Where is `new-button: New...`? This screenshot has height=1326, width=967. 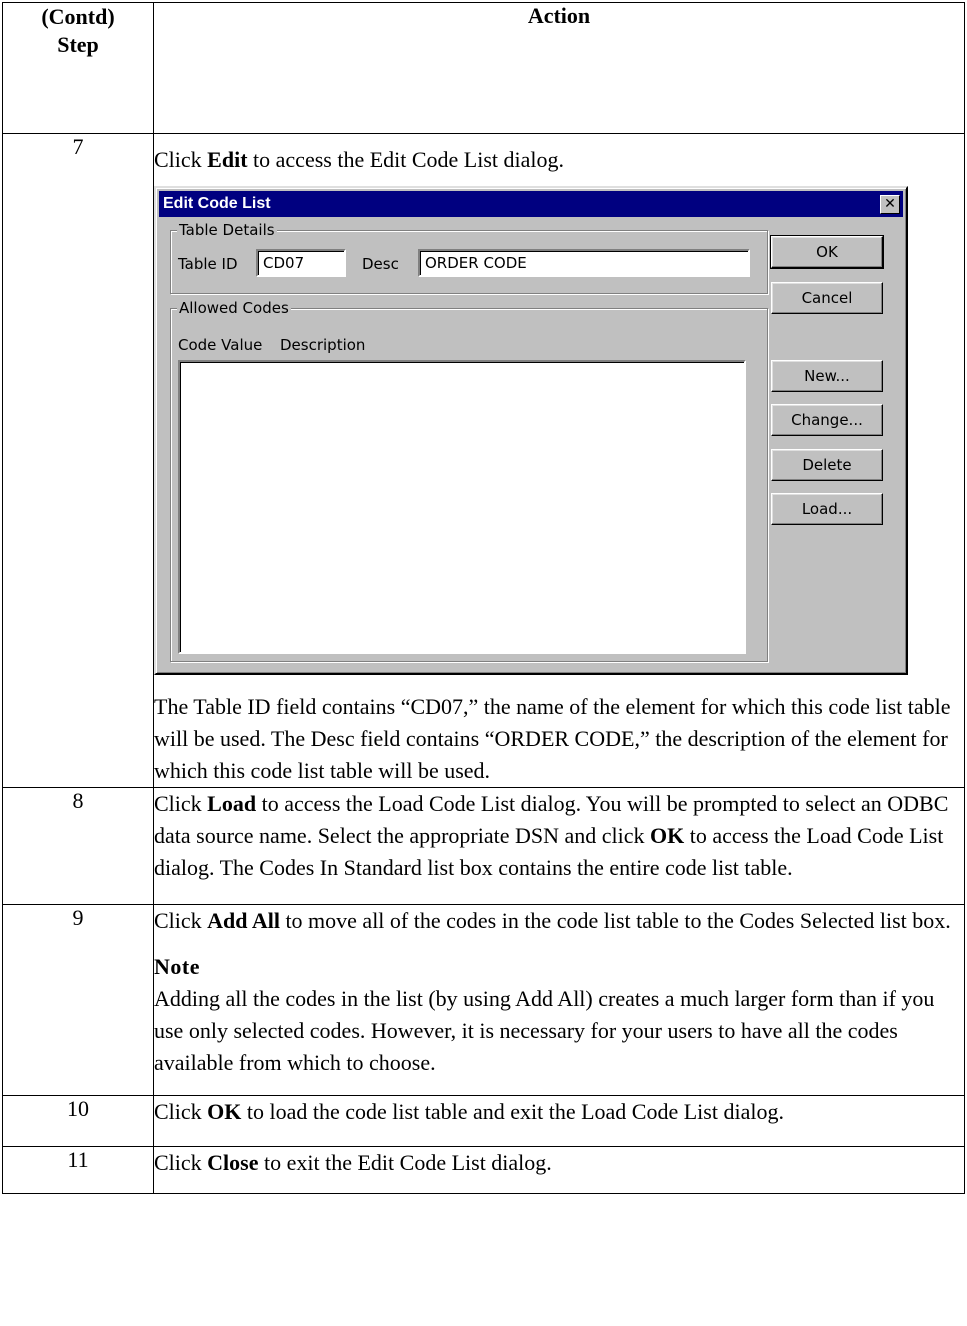
new-button: New... is located at coordinates (827, 376).